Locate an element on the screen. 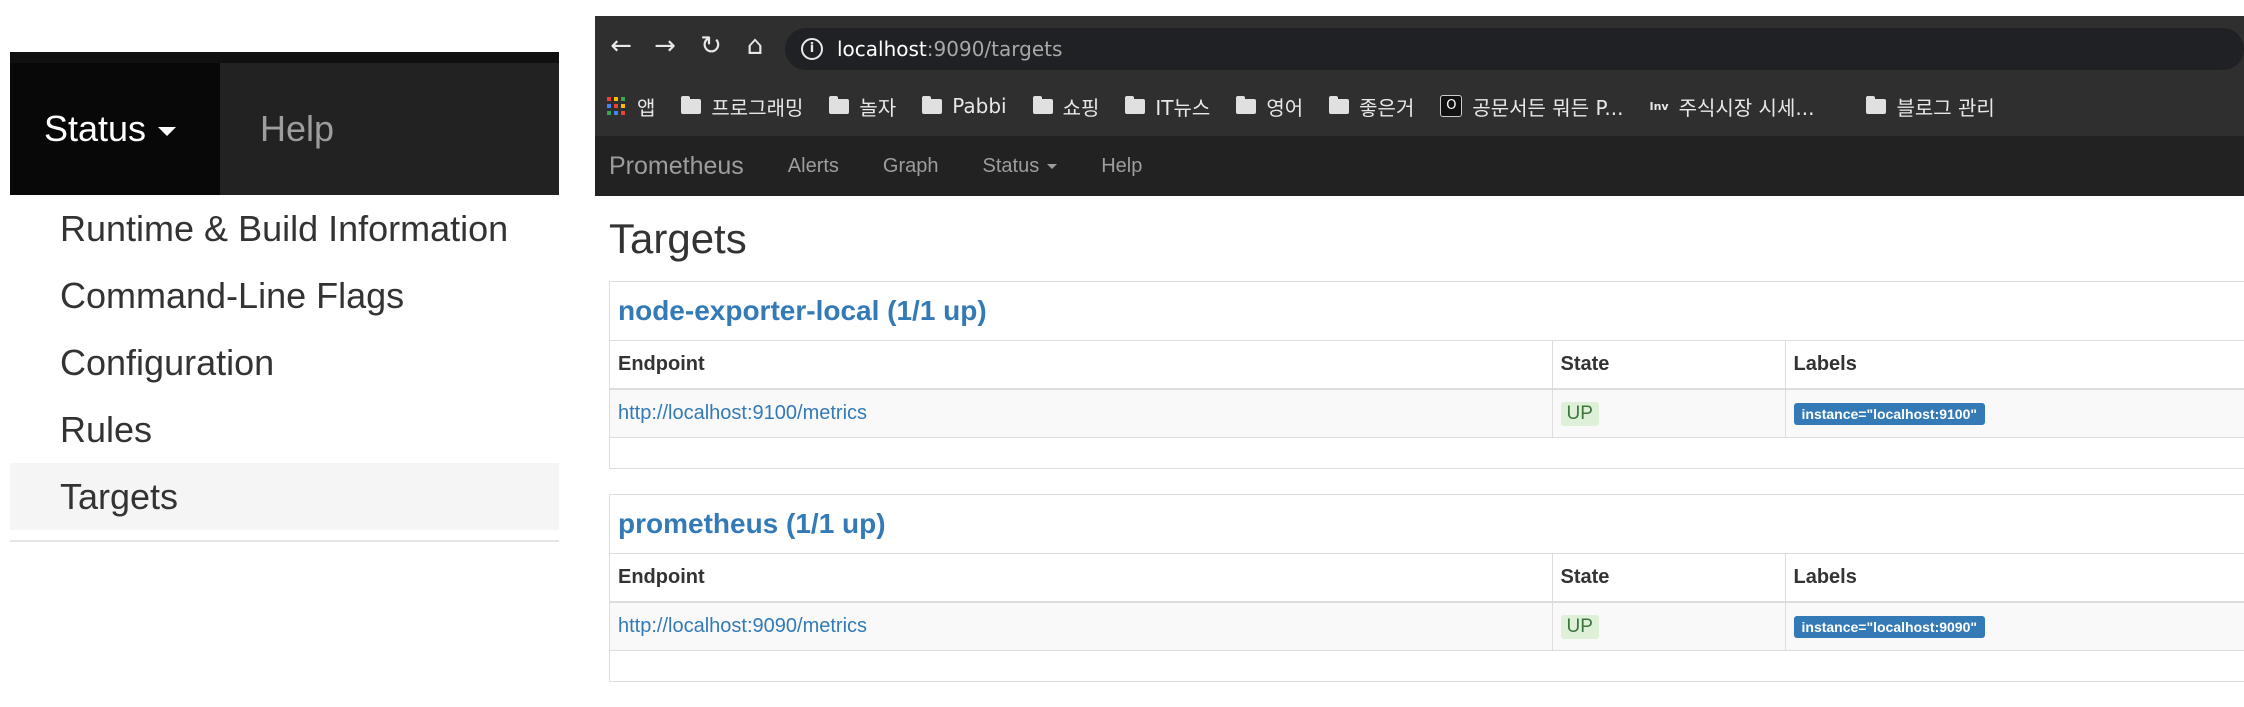 The height and width of the screenshot is (707, 2244). page-title: Targets is located at coordinates (678, 238).